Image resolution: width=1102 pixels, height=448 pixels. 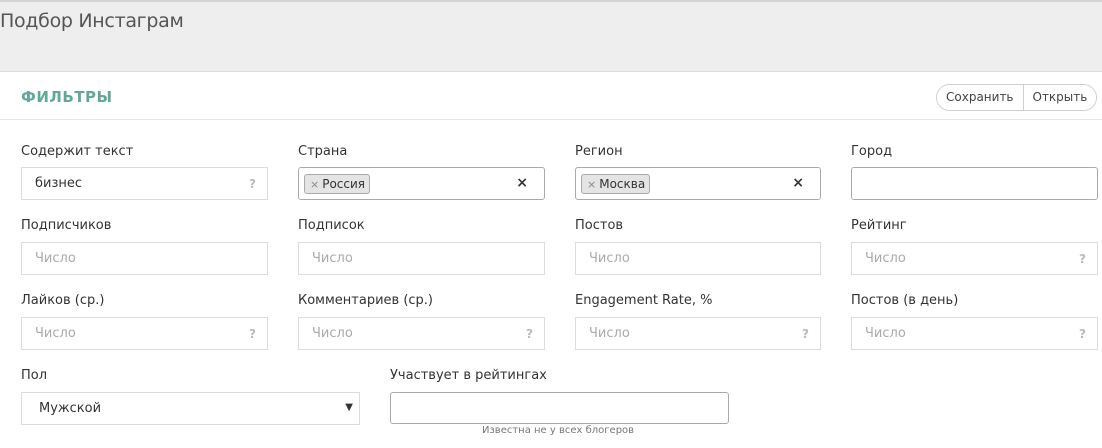 I want to click on followers-label: Подписчиков, so click(x=66, y=225).